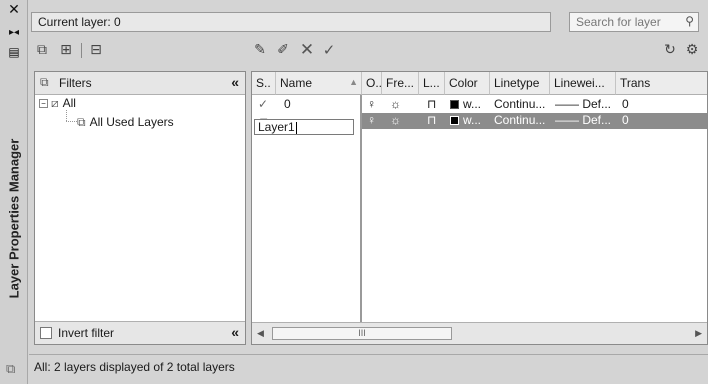 The height and width of the screenshot is (384, 708). I want to click on new-layer-vp-frozen-icon: ✐, so click(283, 50).